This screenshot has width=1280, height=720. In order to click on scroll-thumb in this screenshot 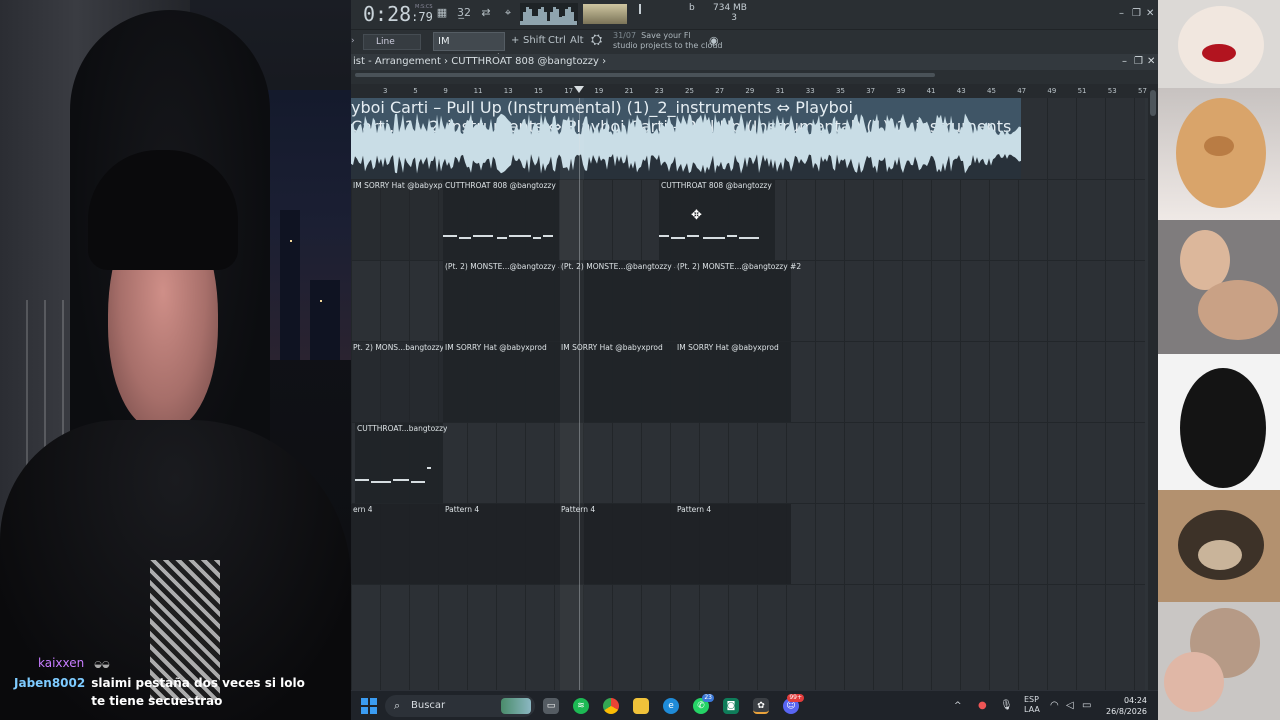, I will do `click(645, 75)`.